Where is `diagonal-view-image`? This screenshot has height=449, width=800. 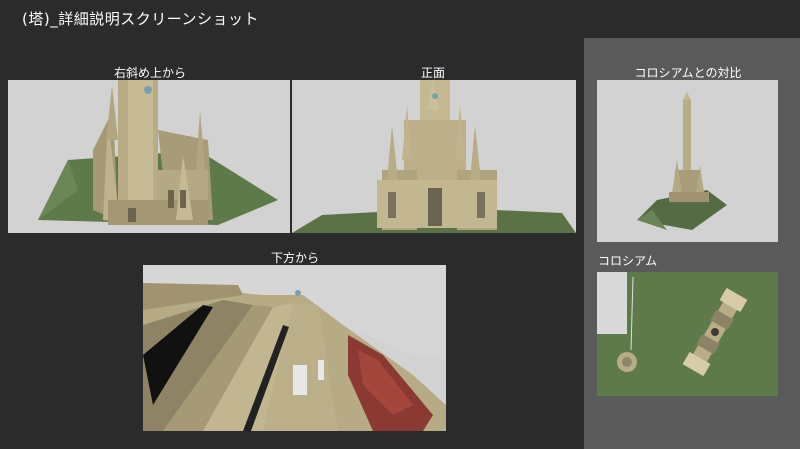 diagonal-view-image is located at coordinates (149, 156).